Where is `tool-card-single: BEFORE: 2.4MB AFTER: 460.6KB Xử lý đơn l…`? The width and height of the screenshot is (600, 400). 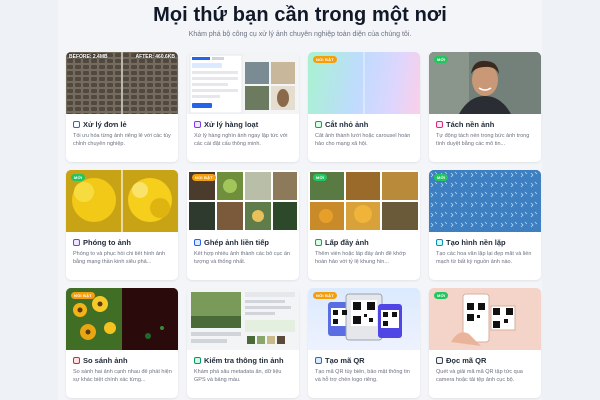
tool-card-single: BEFORE: 2.4MB AFTER: 460.6KB Xử lý đơn l… is located at coordinates (122, 107).